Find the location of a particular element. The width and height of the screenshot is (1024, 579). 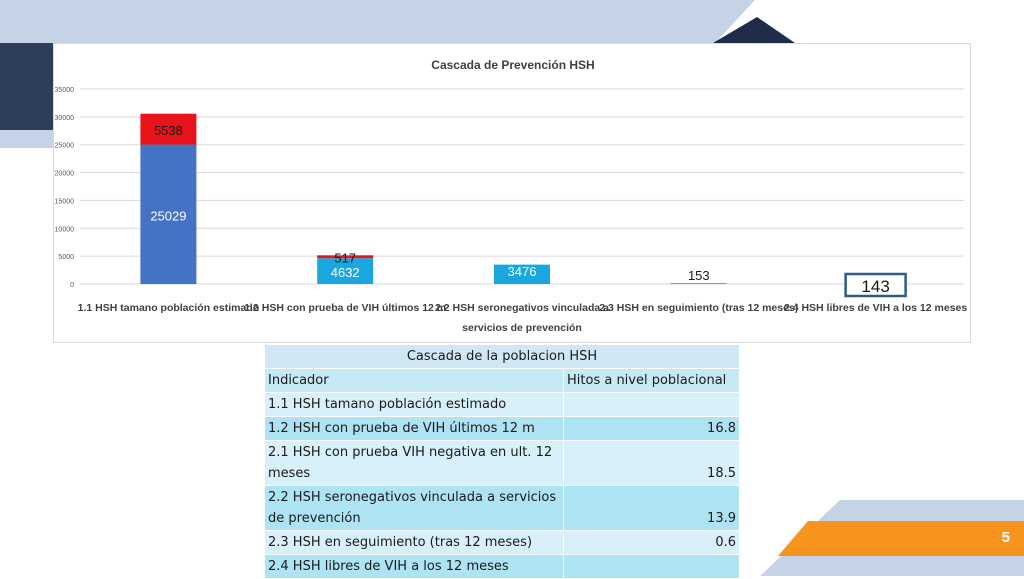

row-indicator: 2.4 HSH libres de VIH a los 12 meses is located at coordinates (414, 566).